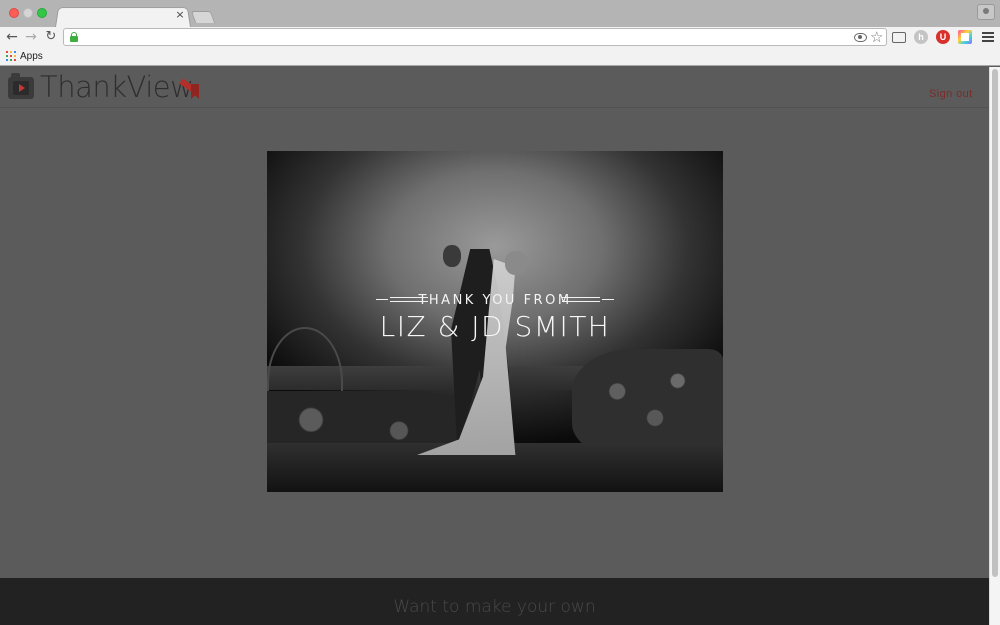 The image size is (1000, 625). What do you see at coordinates (74, 37) in the screenshot?
I see `lock-icon` at bounding box center [74, 37].